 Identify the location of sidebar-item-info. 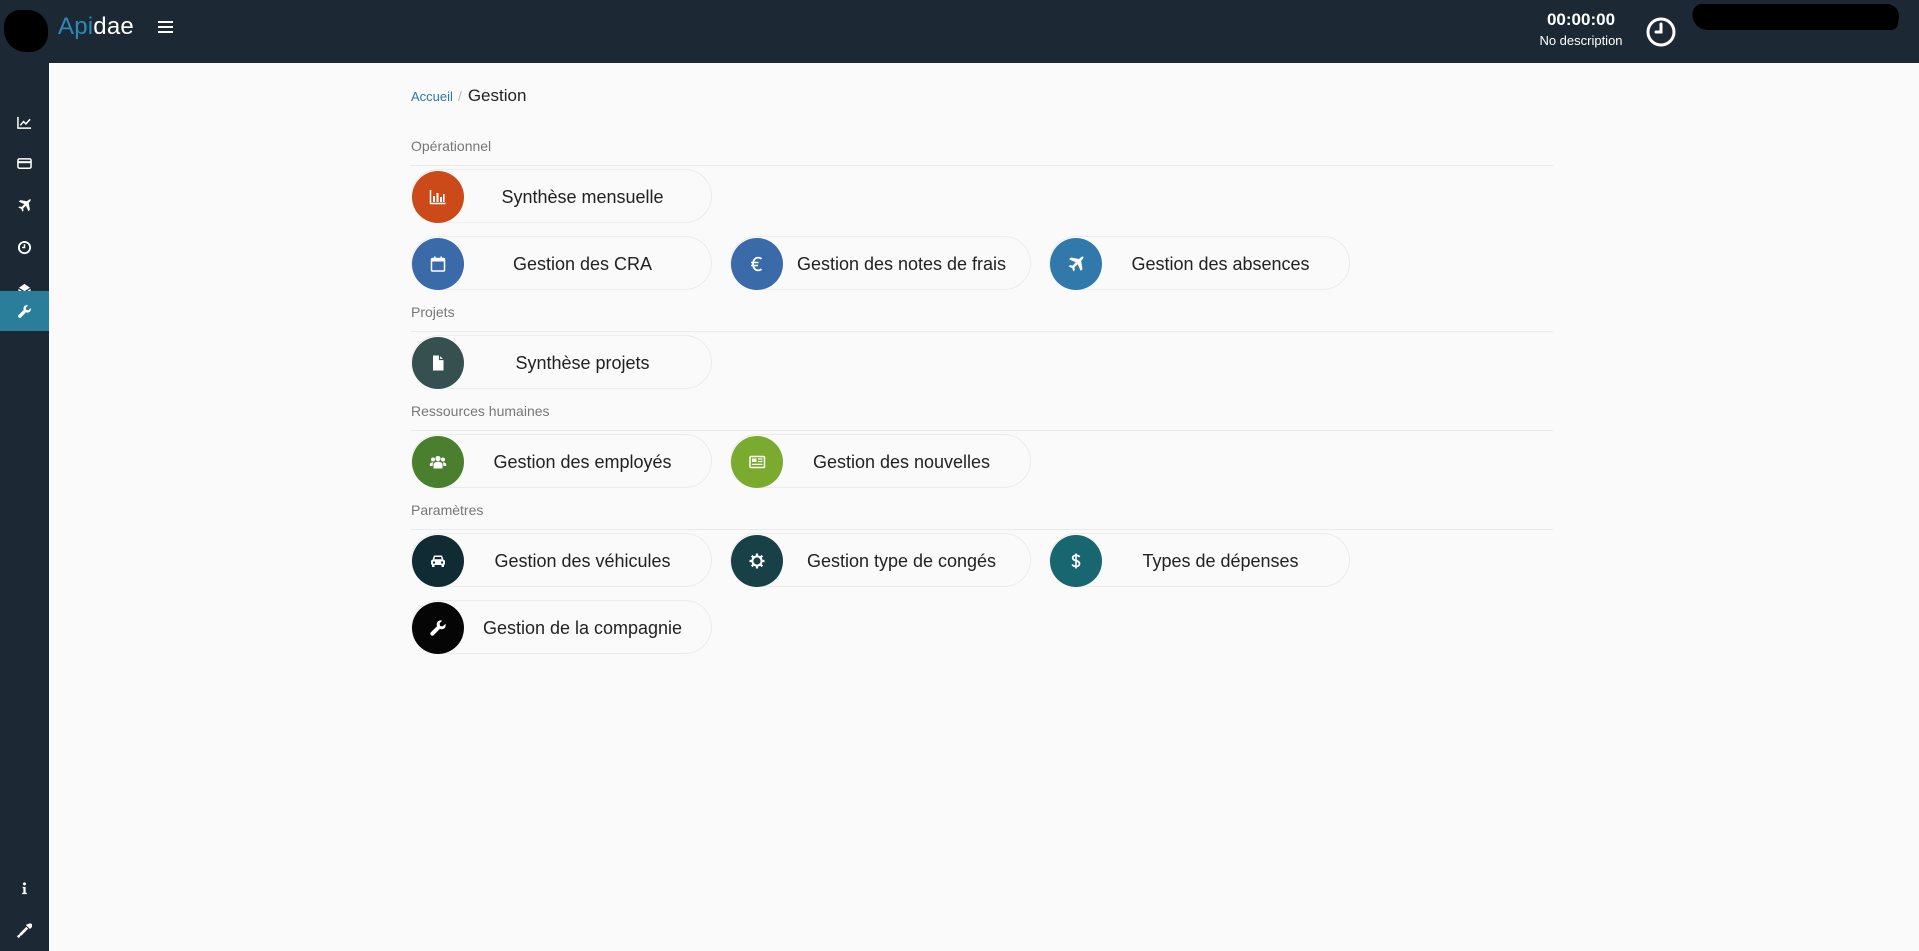
(24, 888).